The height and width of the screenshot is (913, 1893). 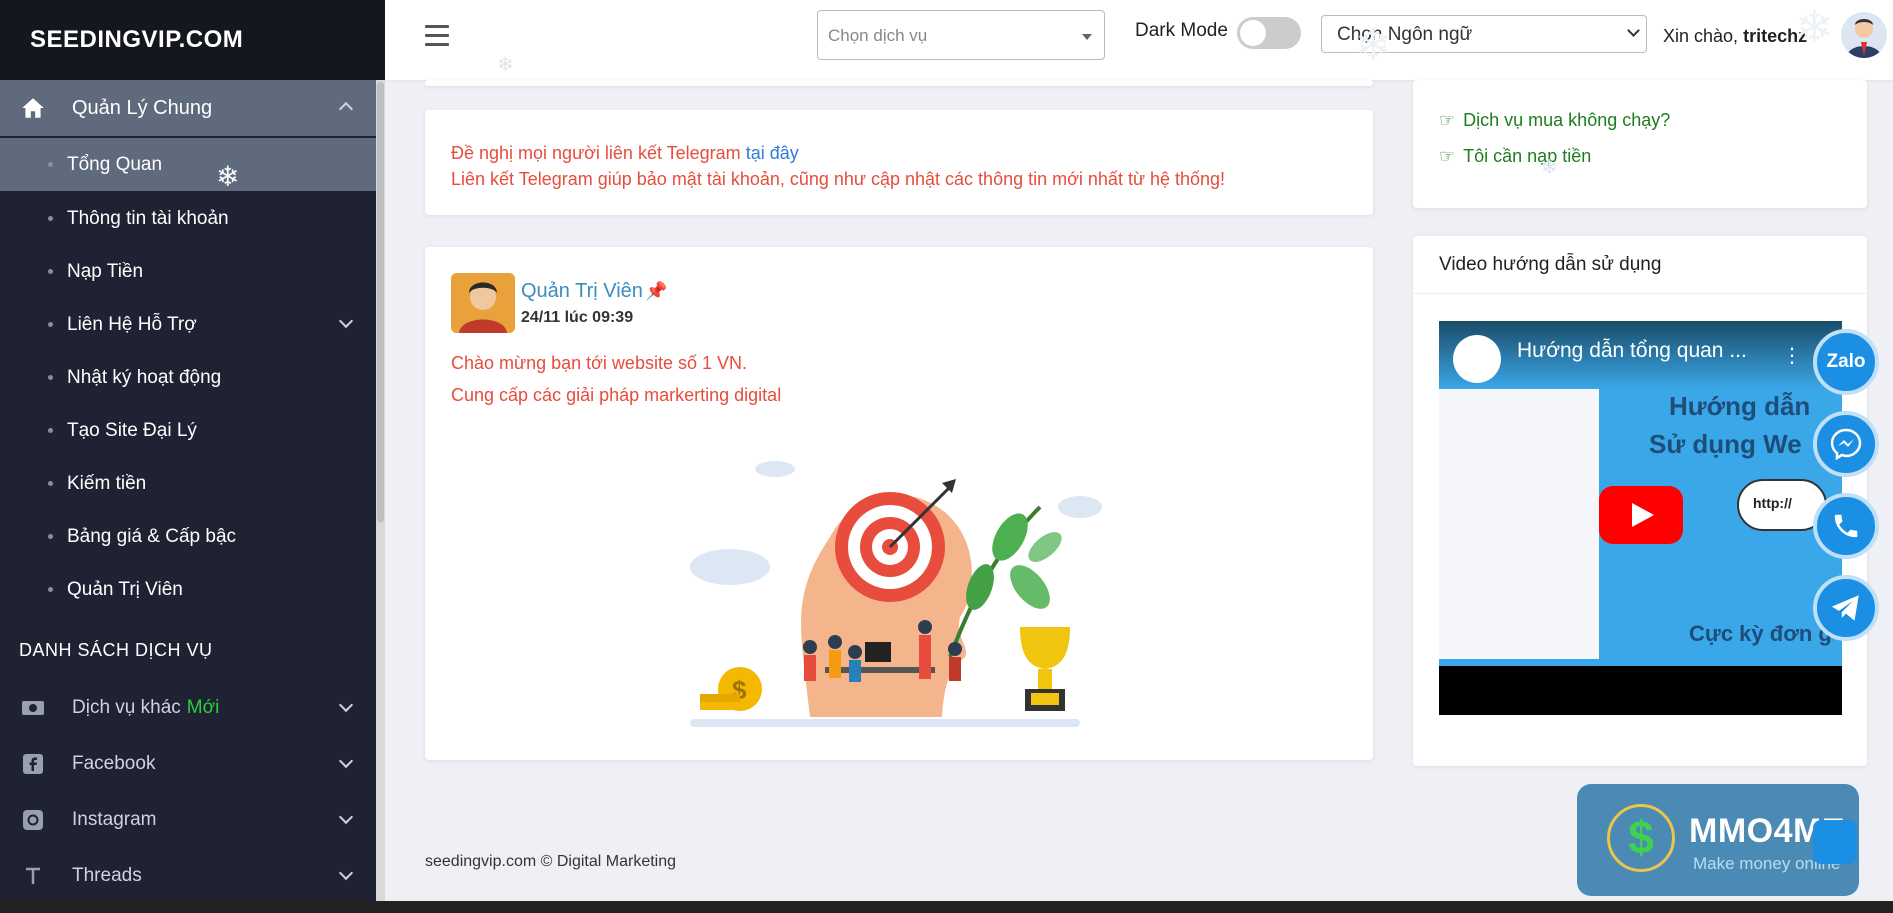 What do you see at coordinates (1640, 156) in the screenshot?
I see `help-link: ☞ Tôi cần nạp tiền` at bounding box center [1640, 156].